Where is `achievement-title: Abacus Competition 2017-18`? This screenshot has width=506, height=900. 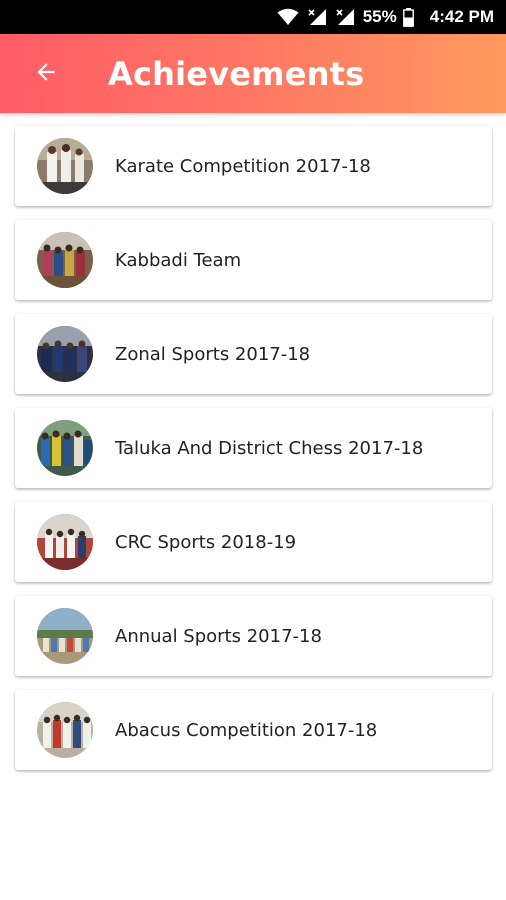
achievement-title: Abacus Competition 2017-18 is located at coordinates (246, 730).